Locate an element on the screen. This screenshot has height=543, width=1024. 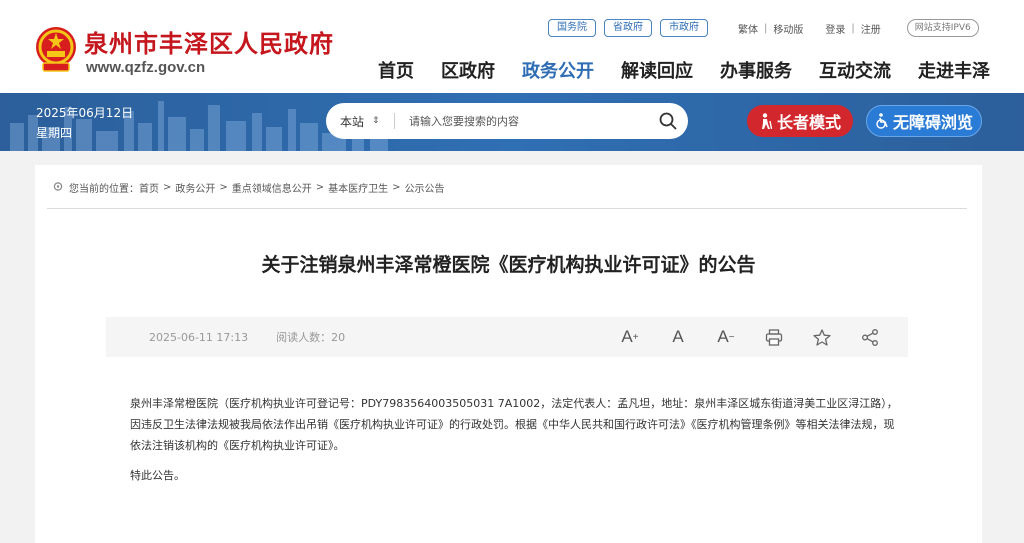
share-icon is located at coordinates (870, 337).